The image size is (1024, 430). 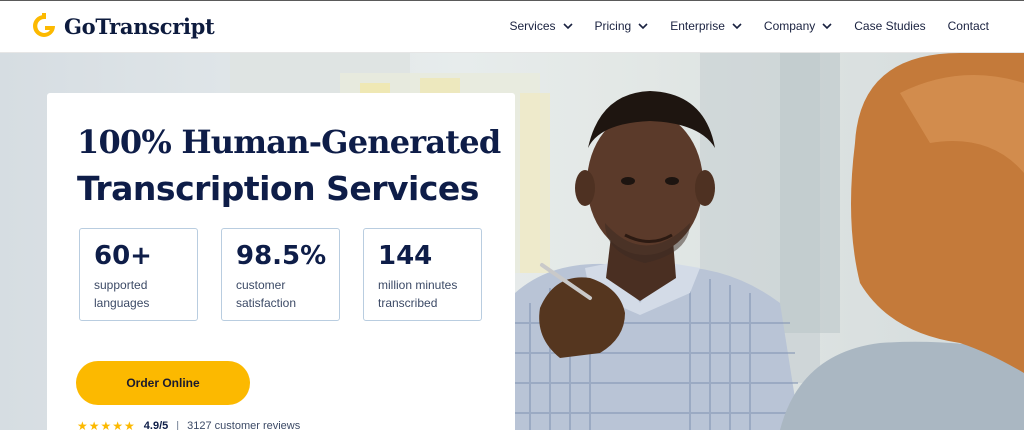 I want to click on hero-headline-line1: 100% Human-Generated, so click(x=289, y=142).